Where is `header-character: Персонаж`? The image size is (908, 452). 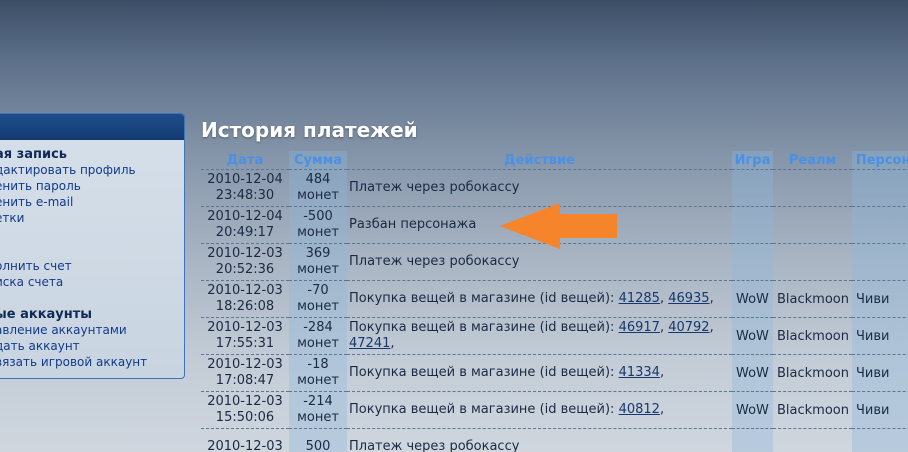 header-character: Персонаж is located at coordinates (880, 160).